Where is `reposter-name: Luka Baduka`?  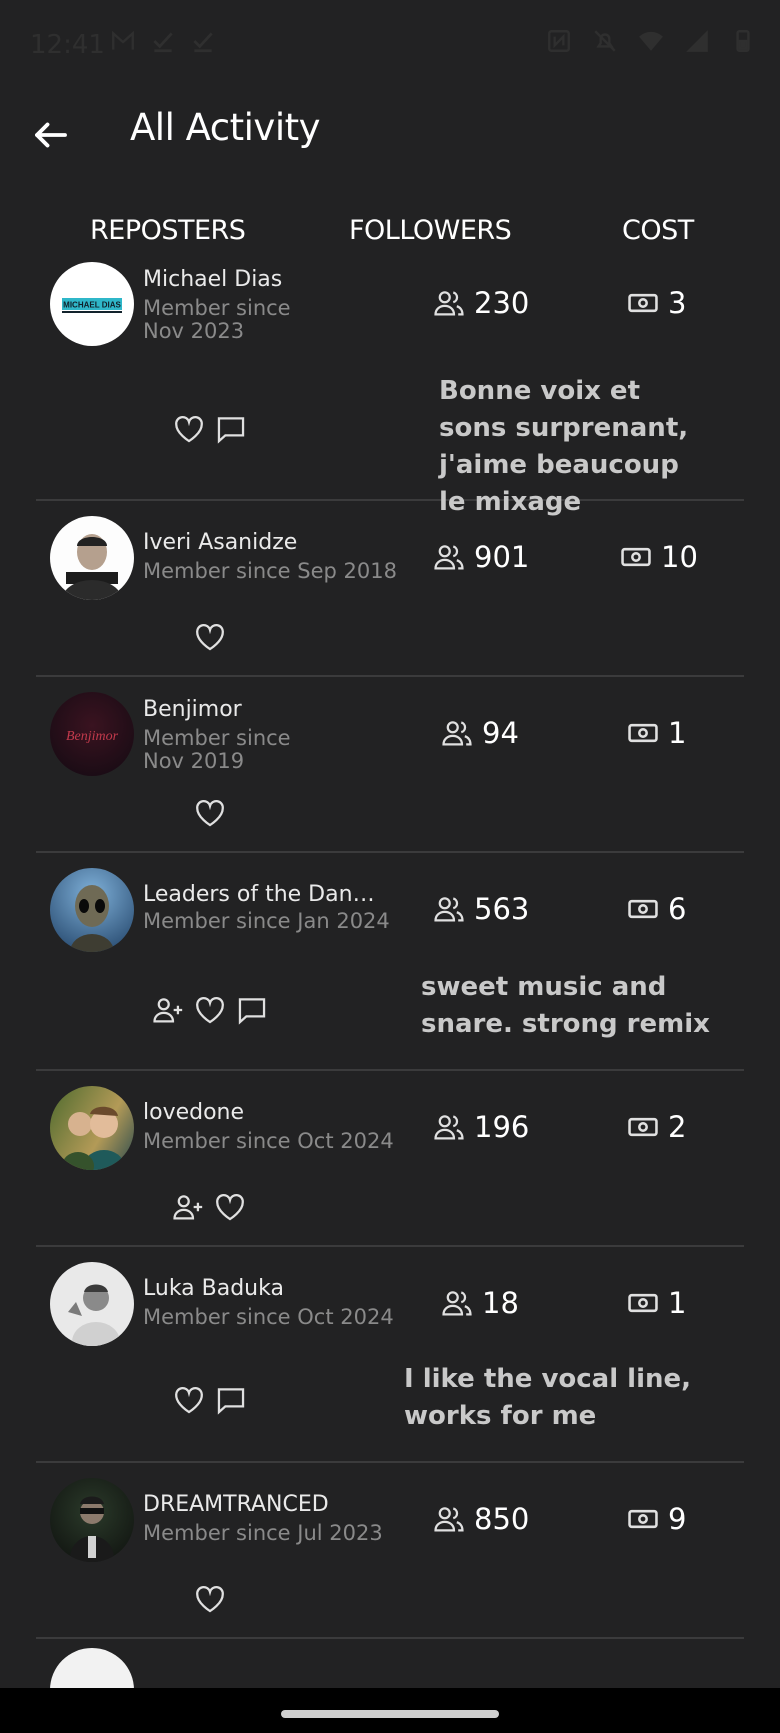 reposter-name: Luka Baduka is located at coordinates (213, 1288).